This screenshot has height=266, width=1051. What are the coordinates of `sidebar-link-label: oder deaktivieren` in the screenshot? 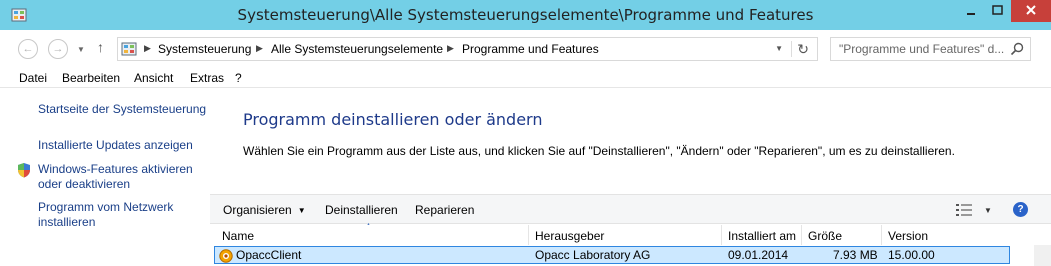 It's located at (84, 184).